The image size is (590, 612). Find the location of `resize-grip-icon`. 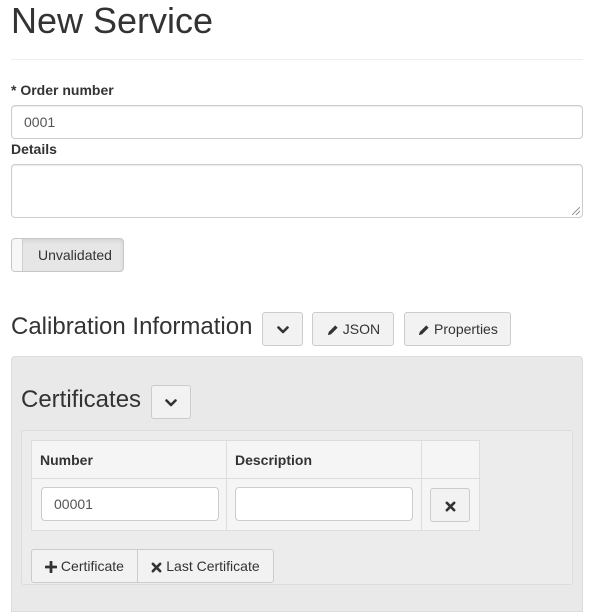

resize-grip-icon is located at coordinates (576, 211).